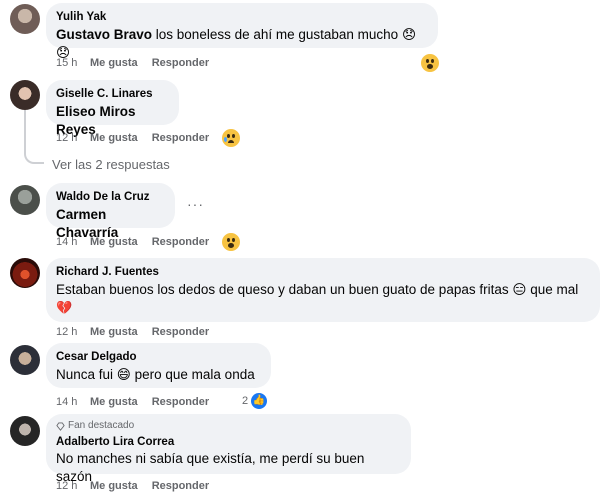 This screenshot has width=614, height=493. I want to click on thread-connector, so click(34, 137).